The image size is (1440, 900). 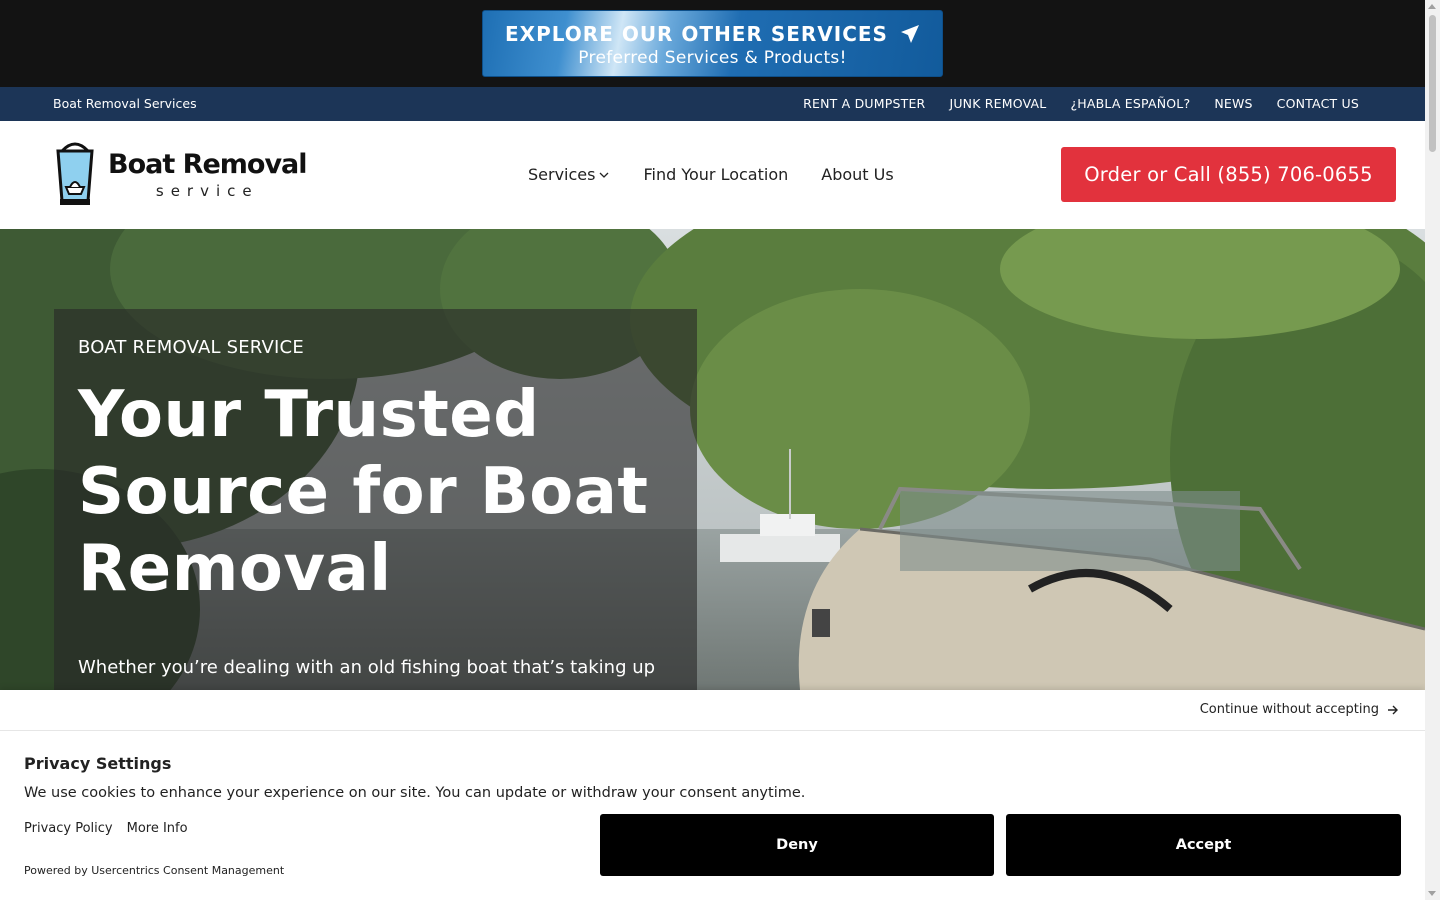 I want to click on utility-brand-link: Boat Removal Services, so click(x=125, y=103).